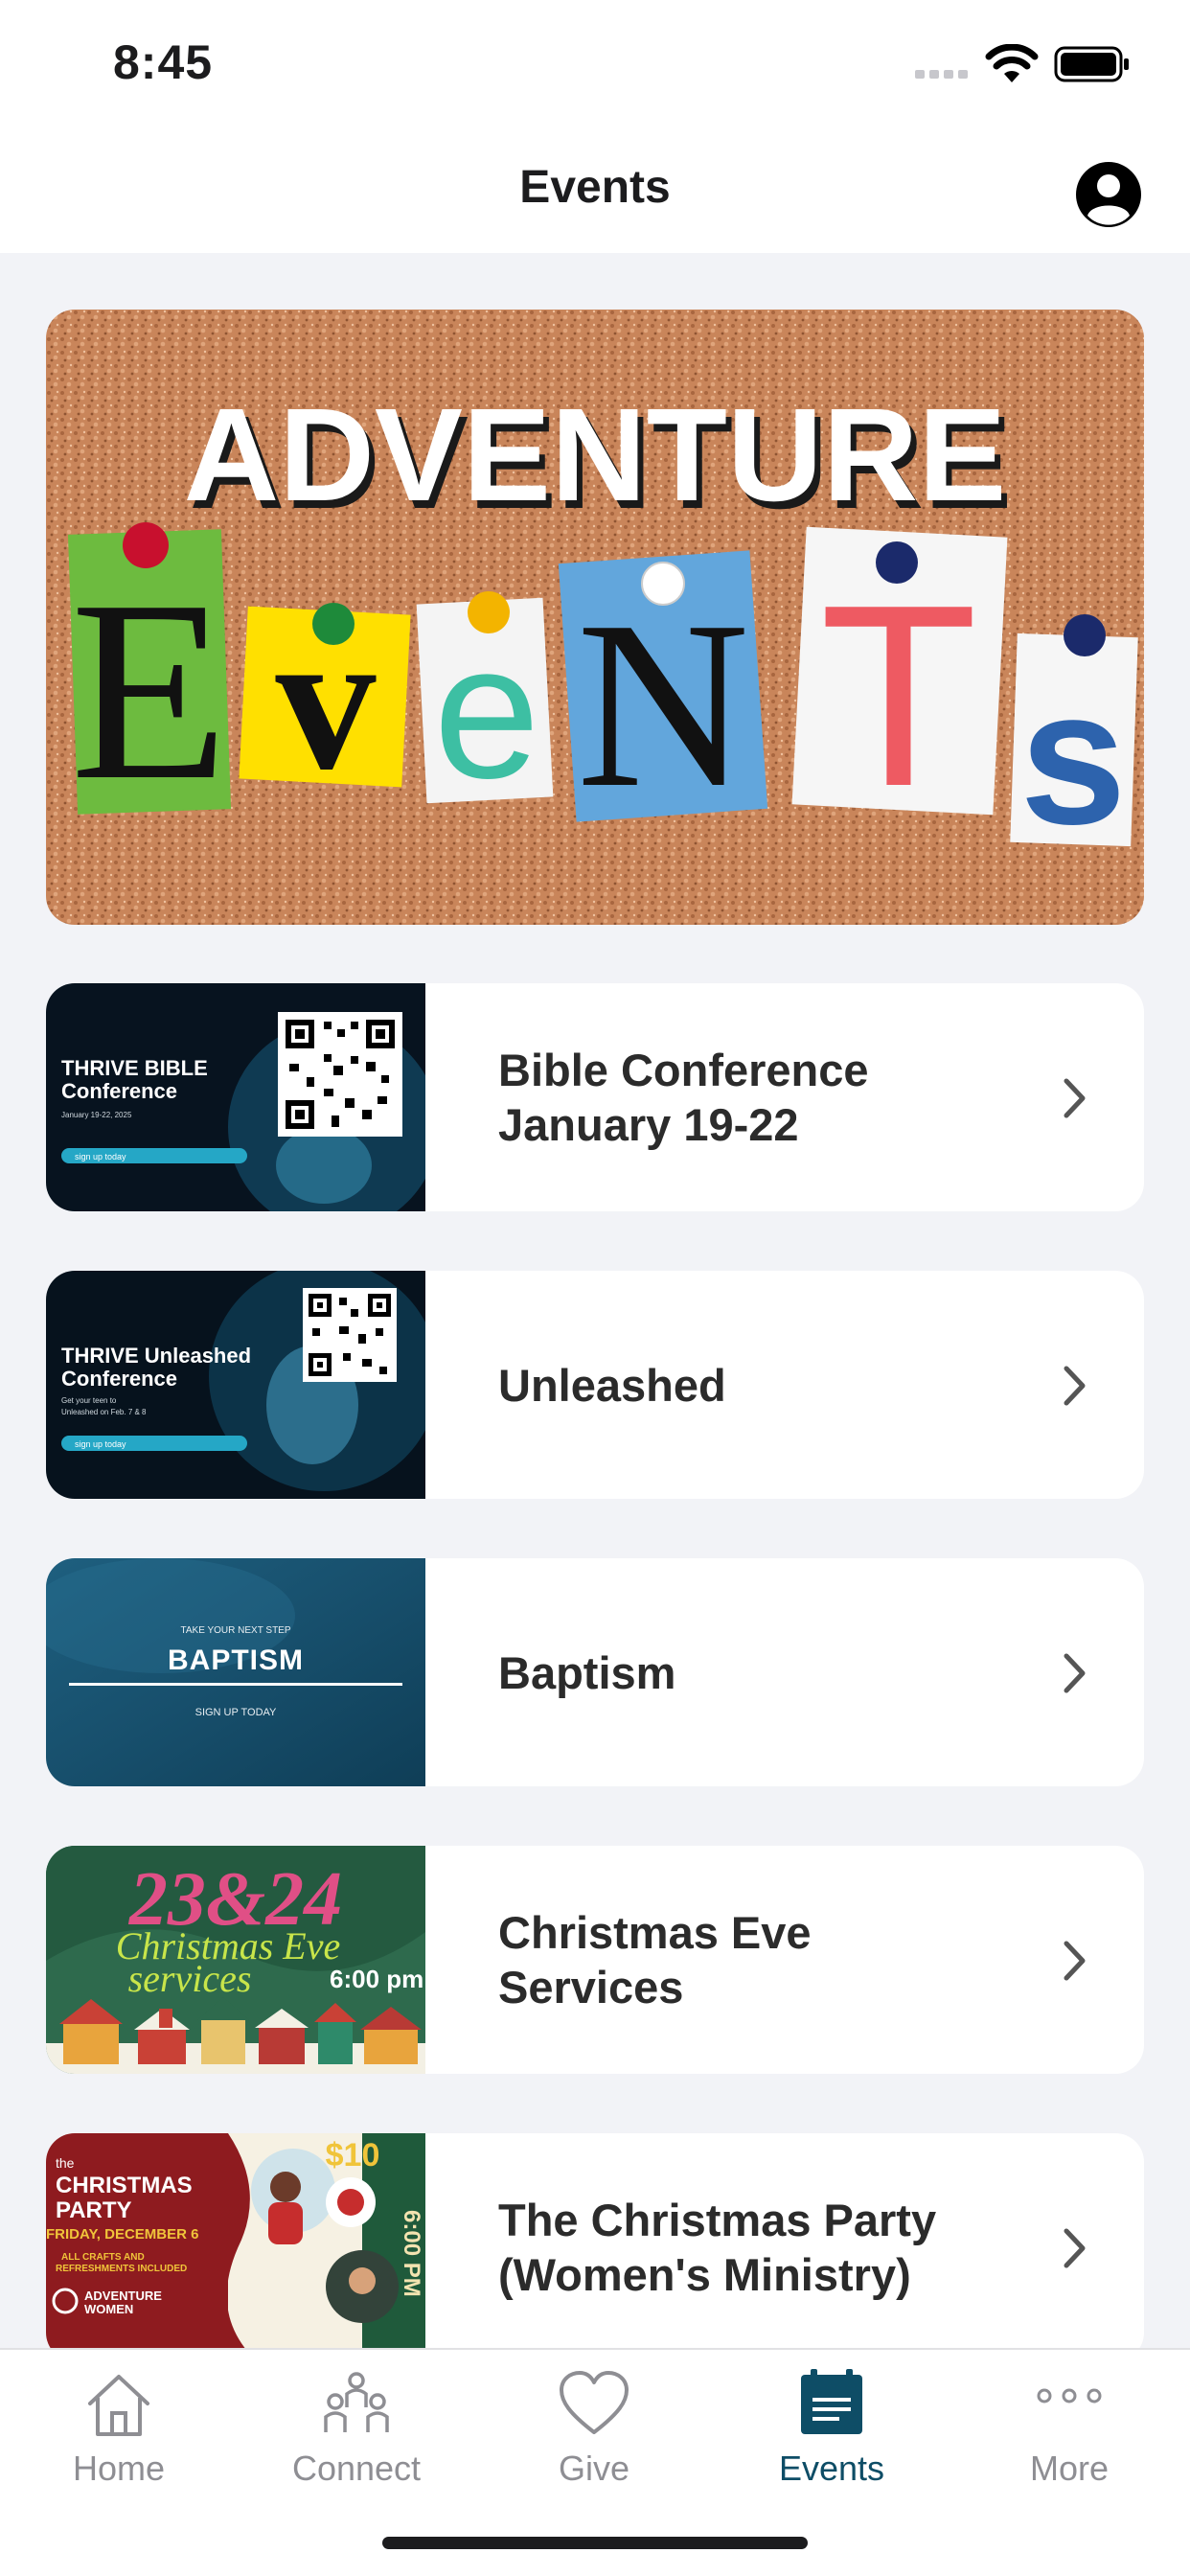  Describe the element at coordinates (125, 2185) in the screenshot. I see `thumb-heading: CHRISTMAS` at that location.